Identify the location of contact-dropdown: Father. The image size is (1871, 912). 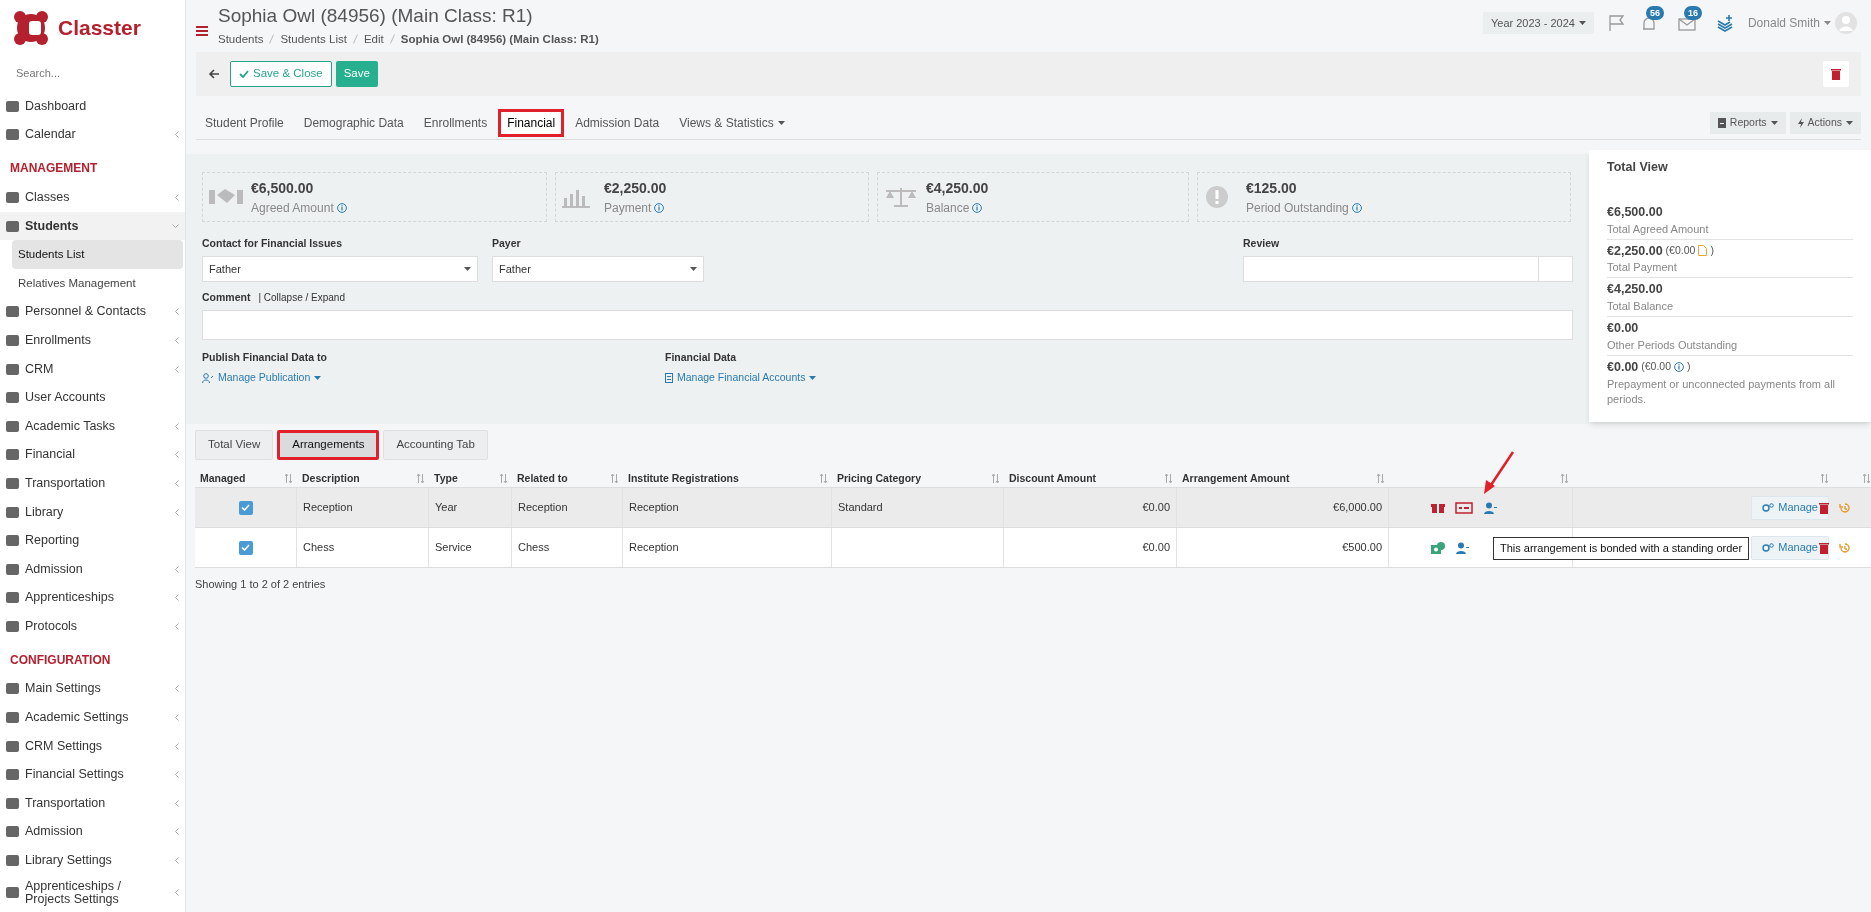
(340, 268).